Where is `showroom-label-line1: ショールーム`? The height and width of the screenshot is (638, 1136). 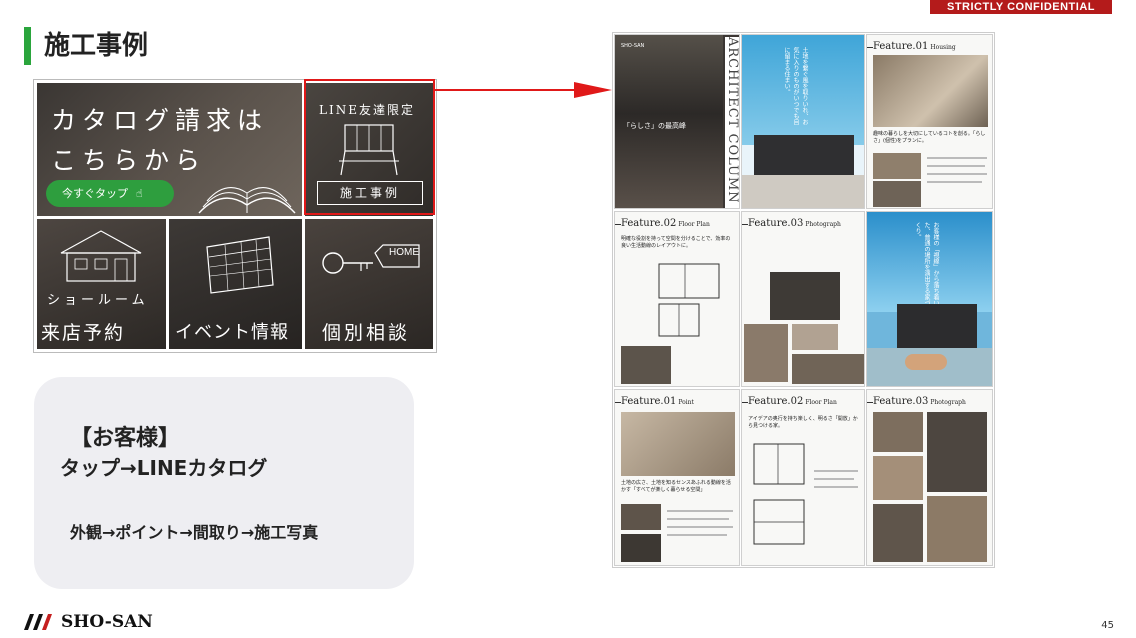 showroom-label-line1: ショールーム is located at coordinates (98, 300).